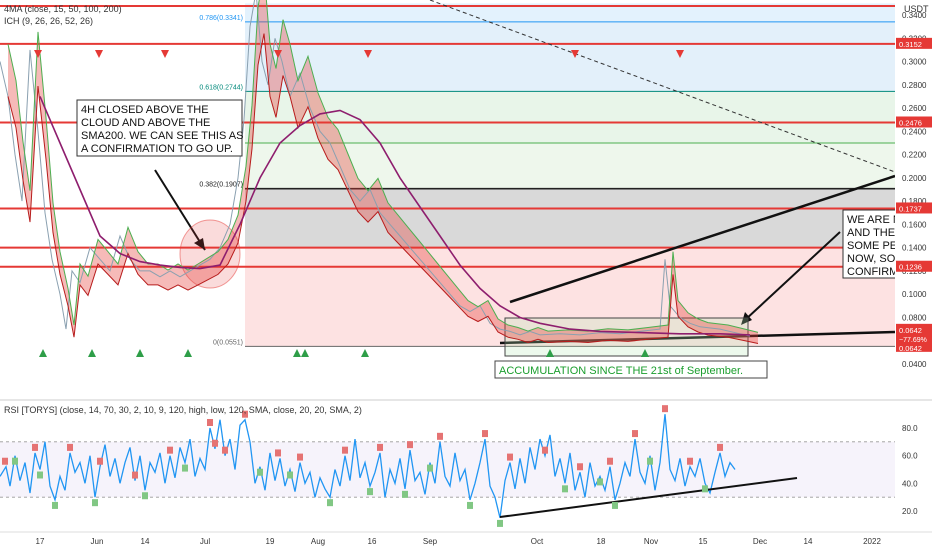 Image resolution: width=932 pixels, height=550 pixels. Describe the element at coordinates (914, 85) in the screenshot. I see `price-tick-label: 0.2800` at that location.